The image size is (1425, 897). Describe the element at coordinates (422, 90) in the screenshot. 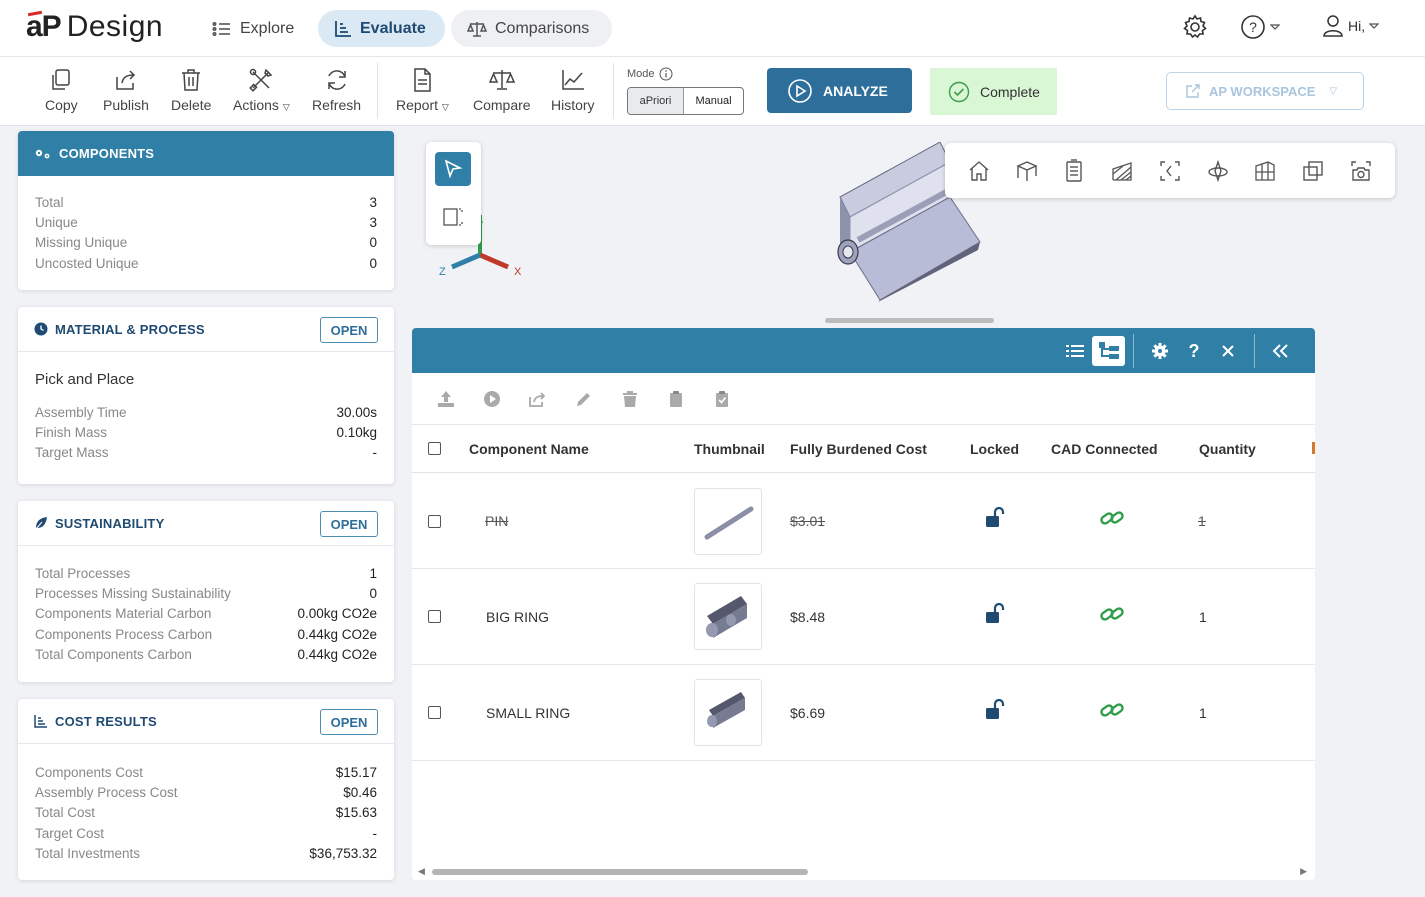

I see `report-menu: Report ▽` at that location.